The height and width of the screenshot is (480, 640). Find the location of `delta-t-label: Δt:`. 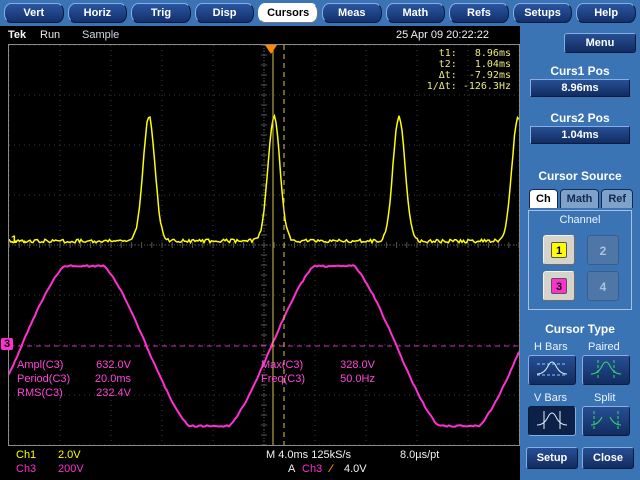

delta-t-label: Δt: is located at coordinates (447, 75).